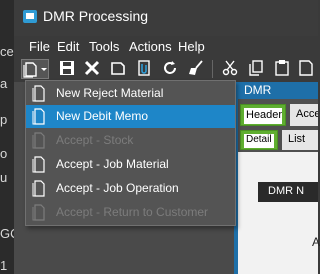 The width and height of the screenshot is (320, 274). I want to click on broom-icon, so click(196, 67).